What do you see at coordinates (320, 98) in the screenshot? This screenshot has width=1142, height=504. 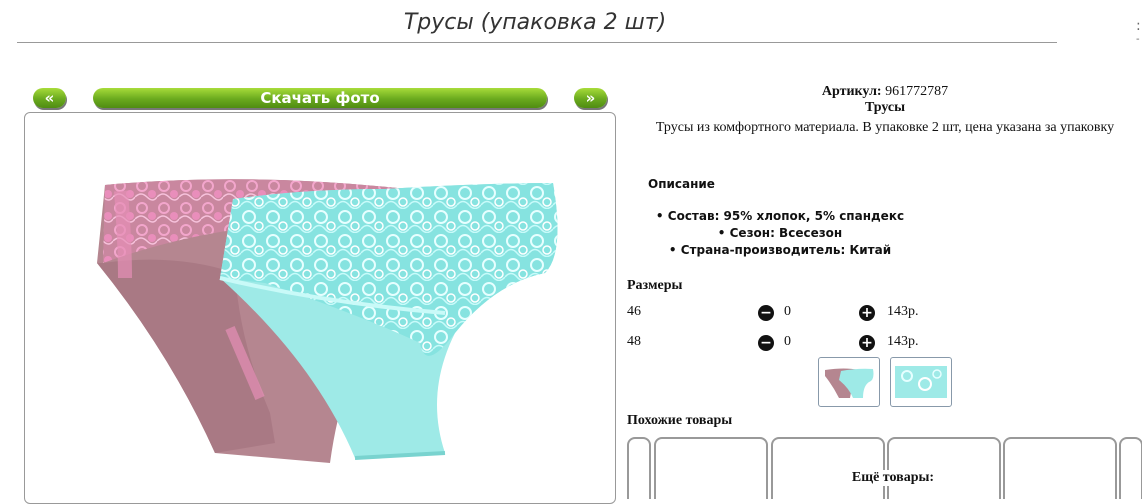 I see `download-photo-button: Скачать фото` at bounding box center [320, 98].